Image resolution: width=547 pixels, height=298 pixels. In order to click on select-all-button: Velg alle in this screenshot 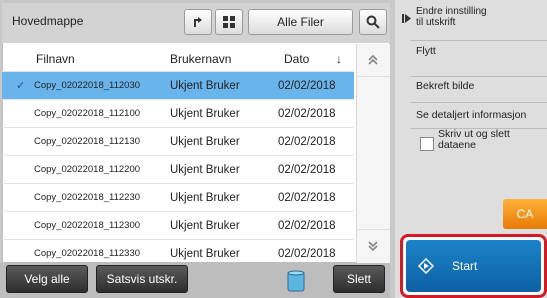, I will do `click(47, 279)`.